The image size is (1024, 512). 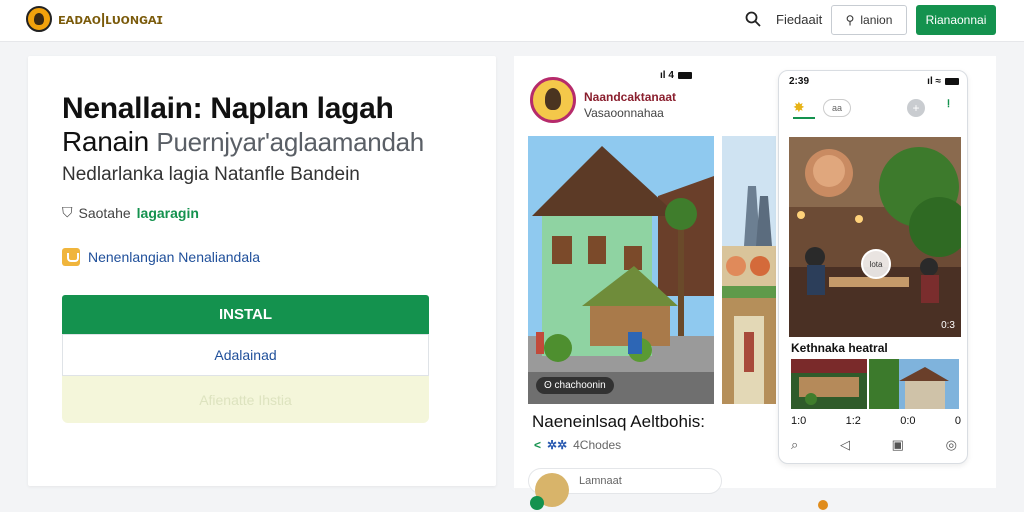 I want to click on ratings-text: 4Chodes, so click(x=597, y=445).